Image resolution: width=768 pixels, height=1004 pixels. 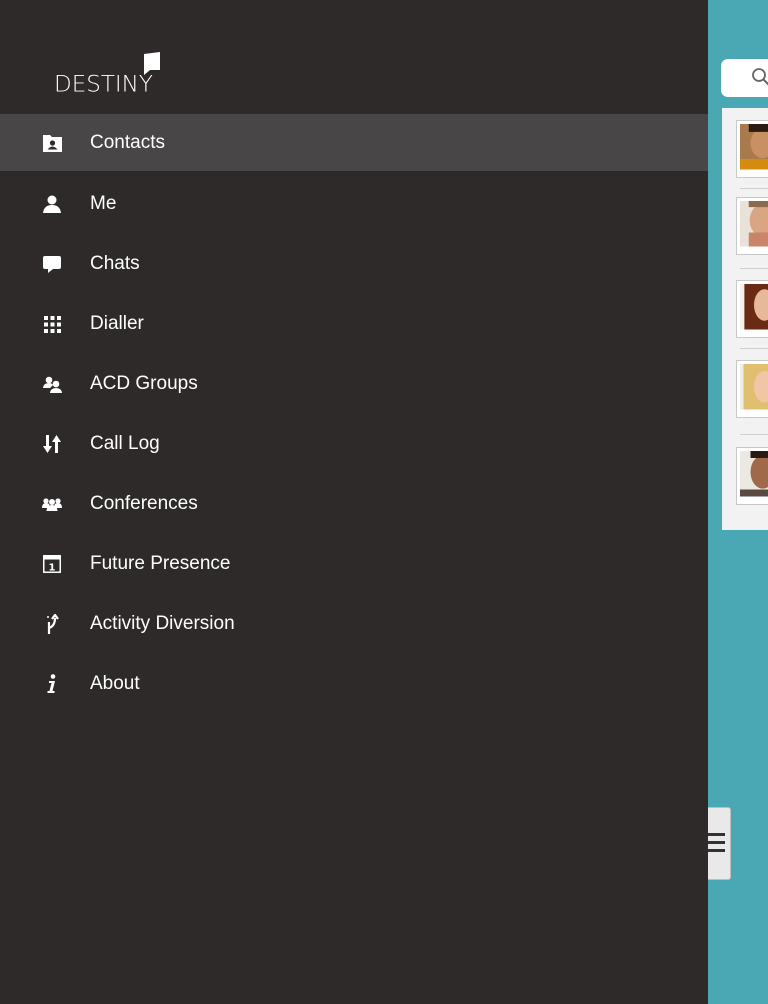 What do you see at coordinates (52, 568) in the screenshot?
I see `svg-text: 1` at bounding box center [52, 568].